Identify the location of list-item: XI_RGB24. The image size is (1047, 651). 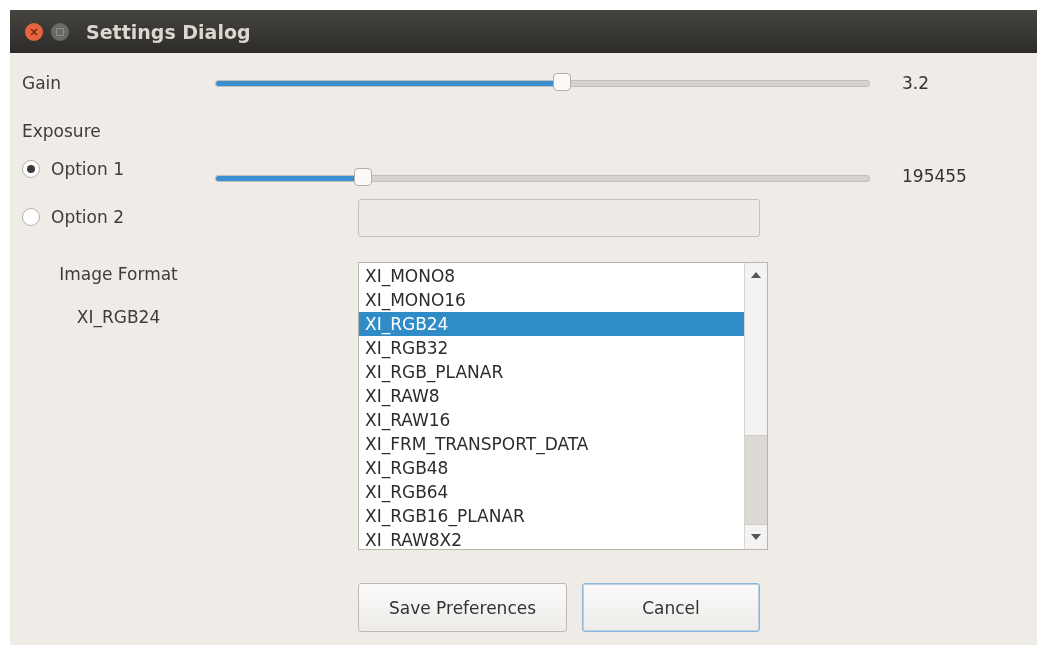
(551, 324).